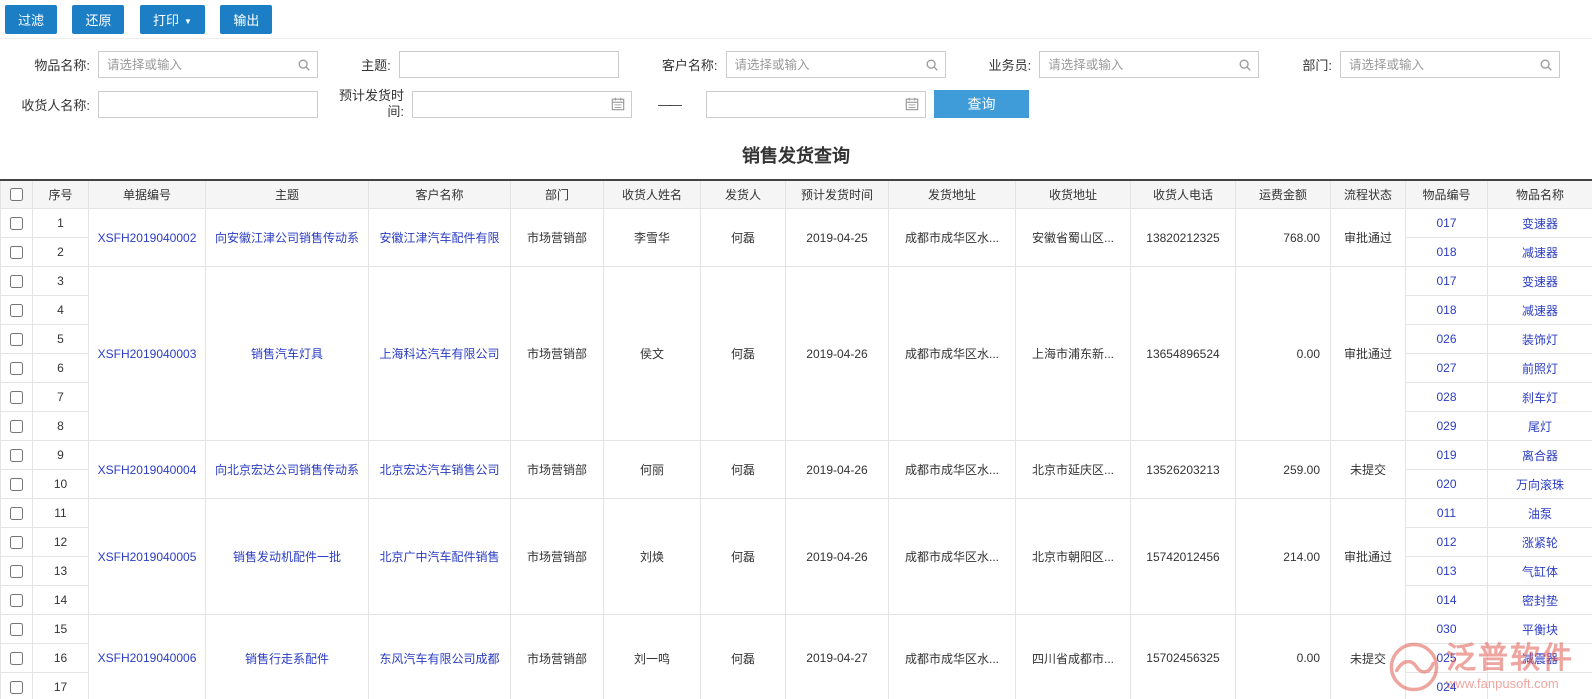 The width and height of the screenshot is (1592, 699). Describe the element at coordinates (1149, 64) in the screenshot. I see `salesperson-filter-input` at that location.